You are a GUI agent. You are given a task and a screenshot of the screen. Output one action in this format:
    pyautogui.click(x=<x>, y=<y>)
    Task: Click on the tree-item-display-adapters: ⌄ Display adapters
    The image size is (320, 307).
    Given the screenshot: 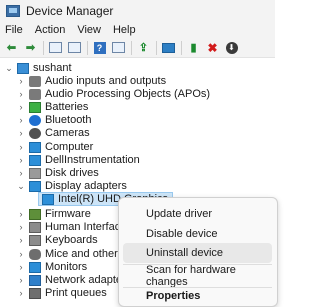 What is the action you would take?
    pyautogui.click(x=71, y=186)
    